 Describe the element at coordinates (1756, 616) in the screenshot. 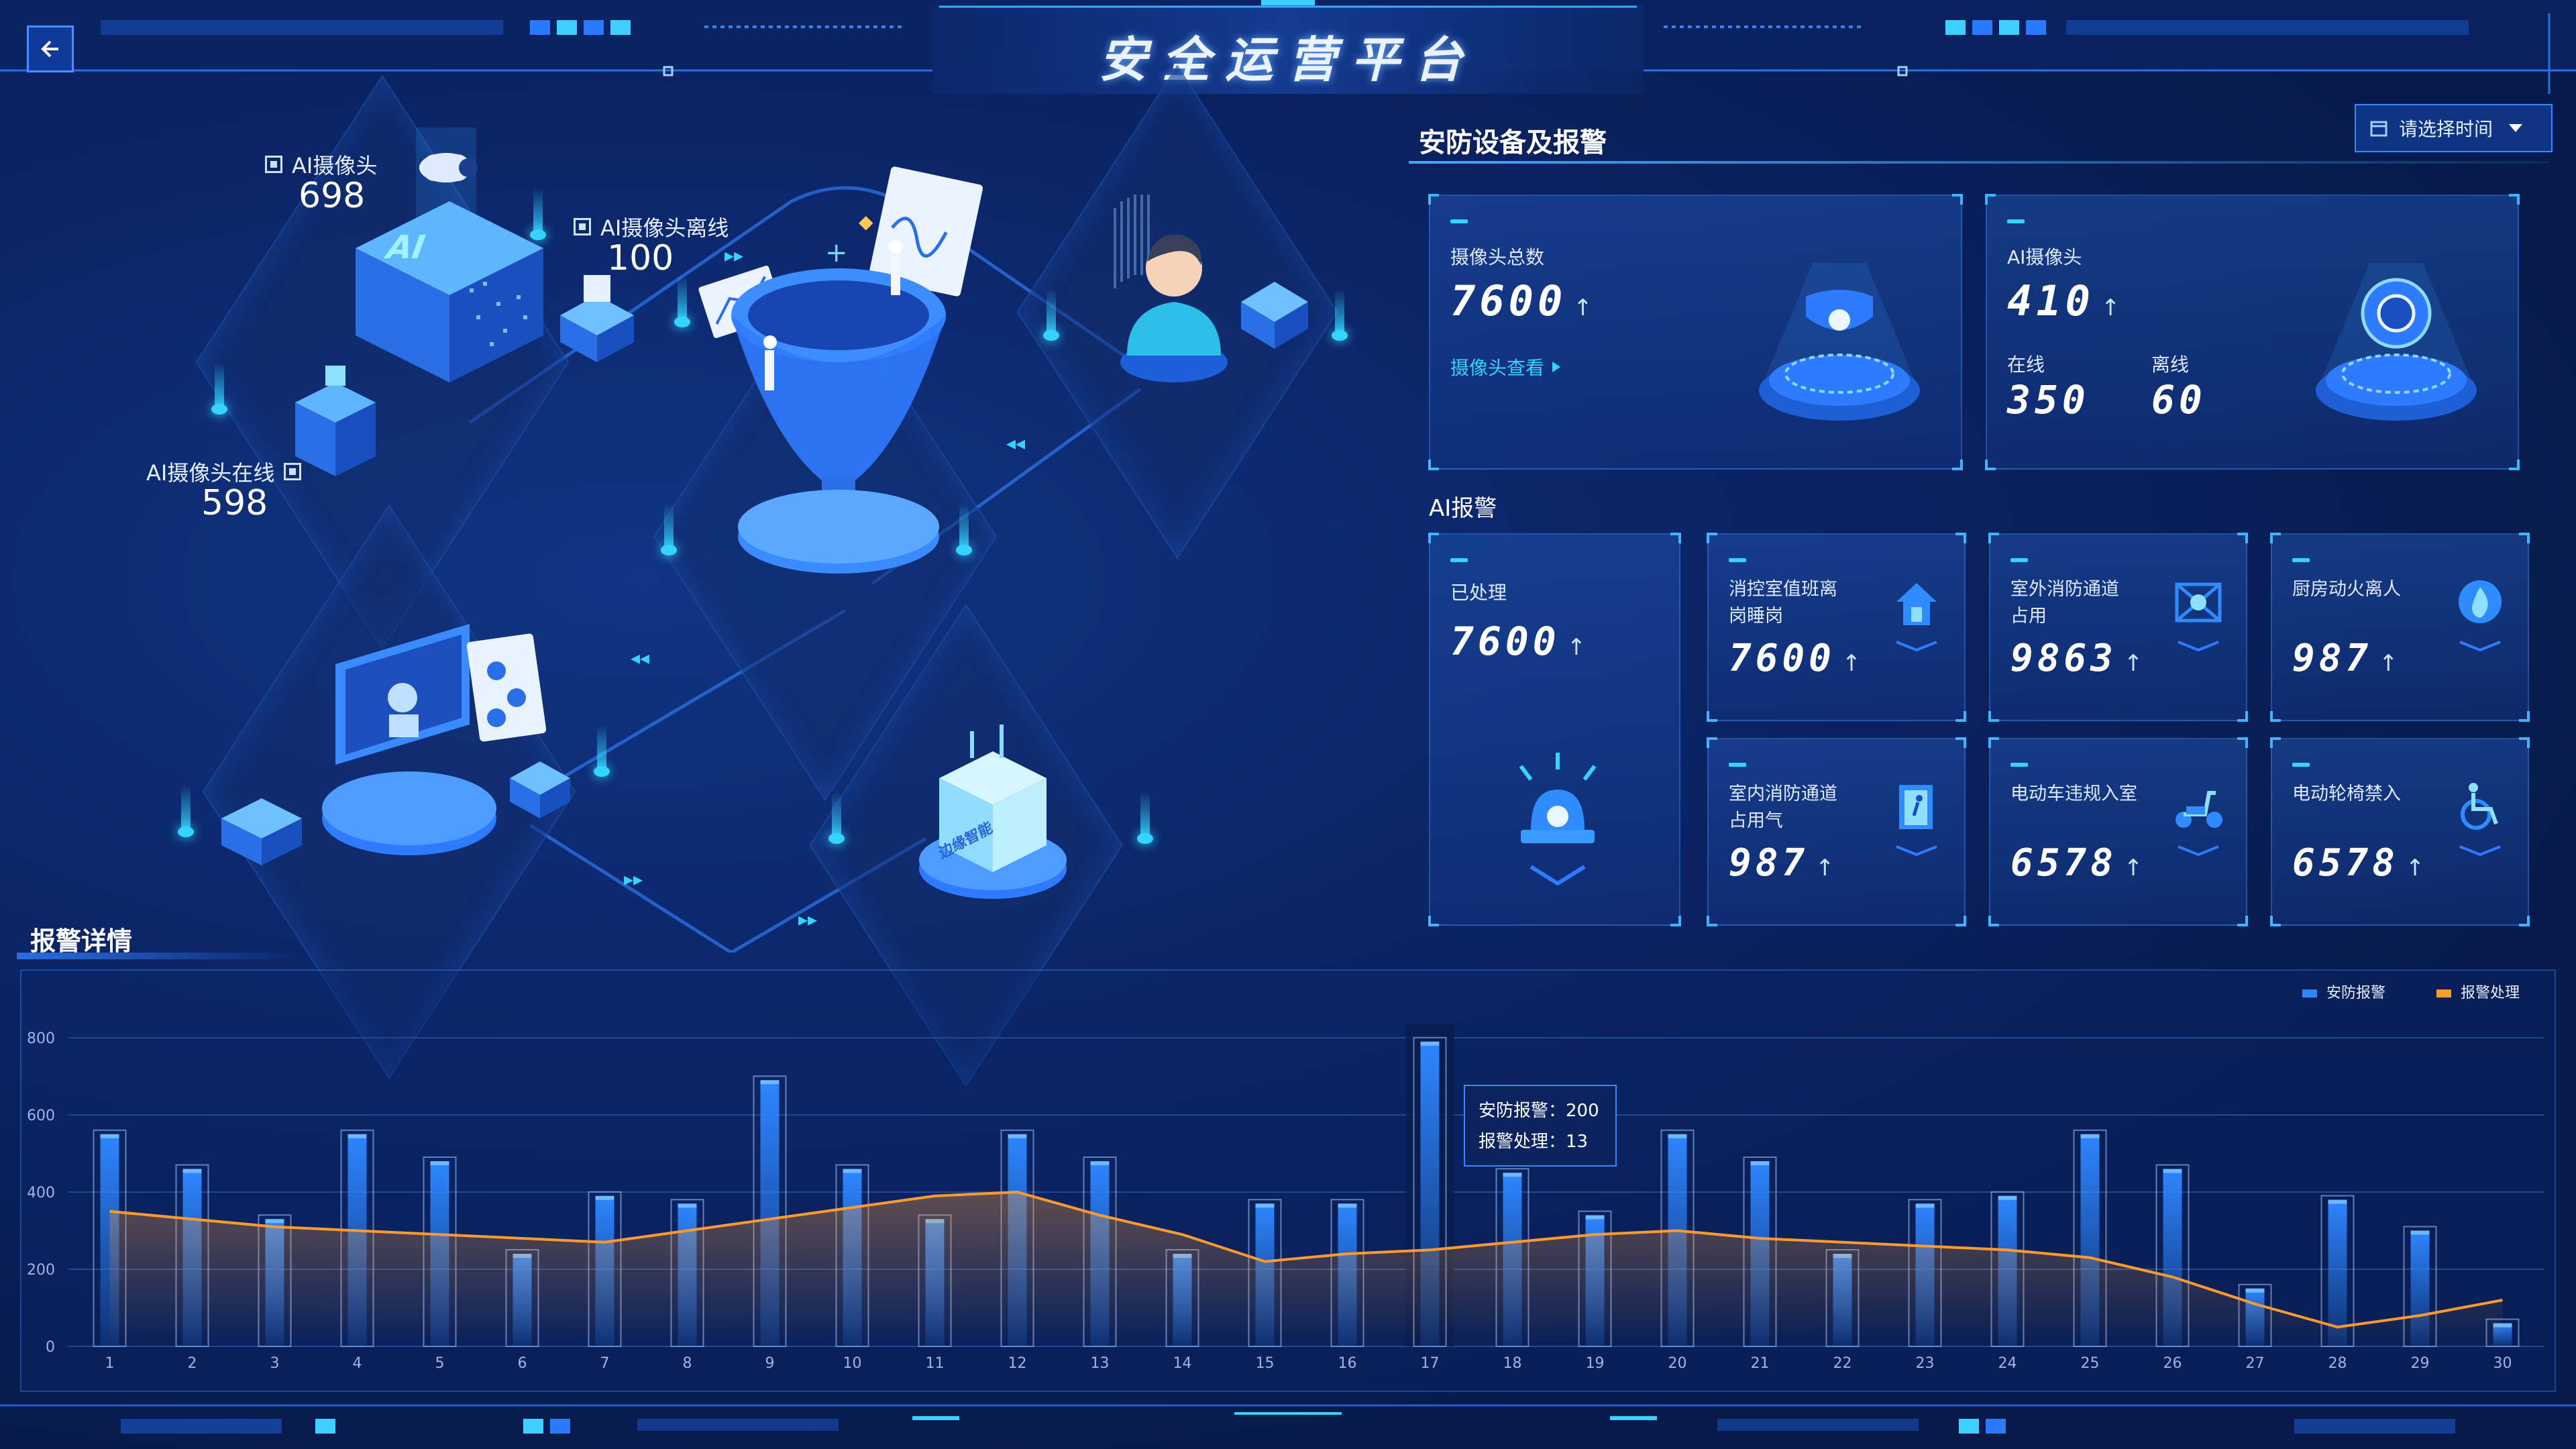

I see `alarm-card-label-line: 岗睡岗` at that location.